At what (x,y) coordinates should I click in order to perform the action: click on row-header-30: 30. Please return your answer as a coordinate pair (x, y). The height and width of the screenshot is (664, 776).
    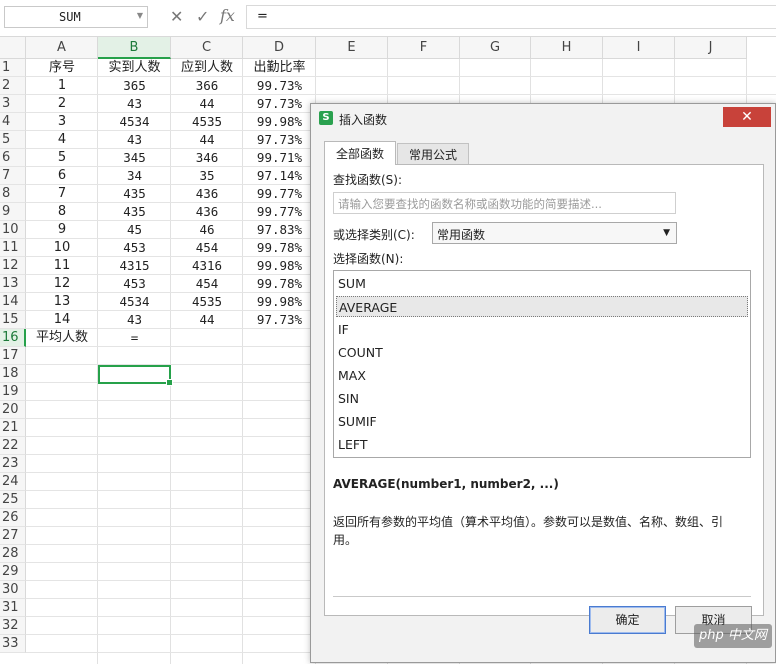
    Looking at the image, I should click on (13, 590).